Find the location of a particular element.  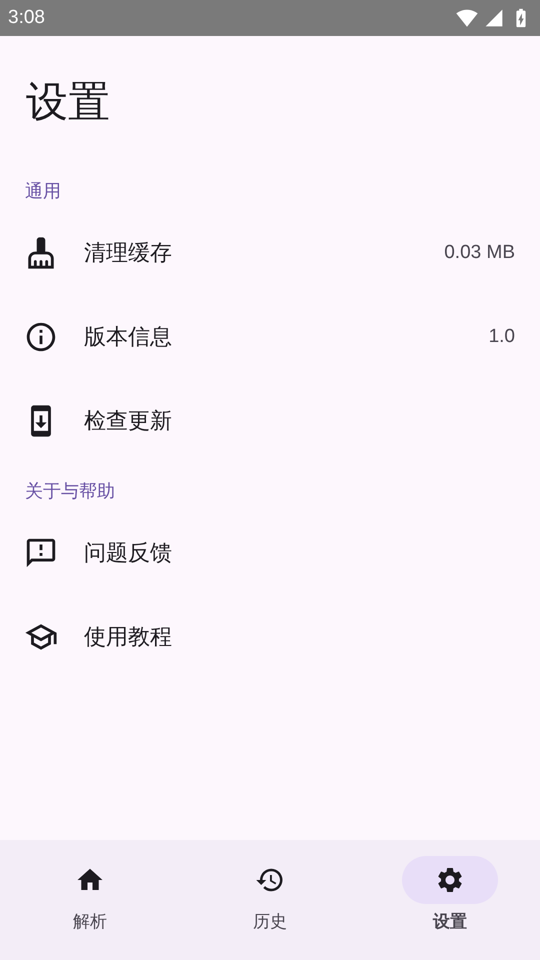

info-icon is located at coordinates (41, 337).